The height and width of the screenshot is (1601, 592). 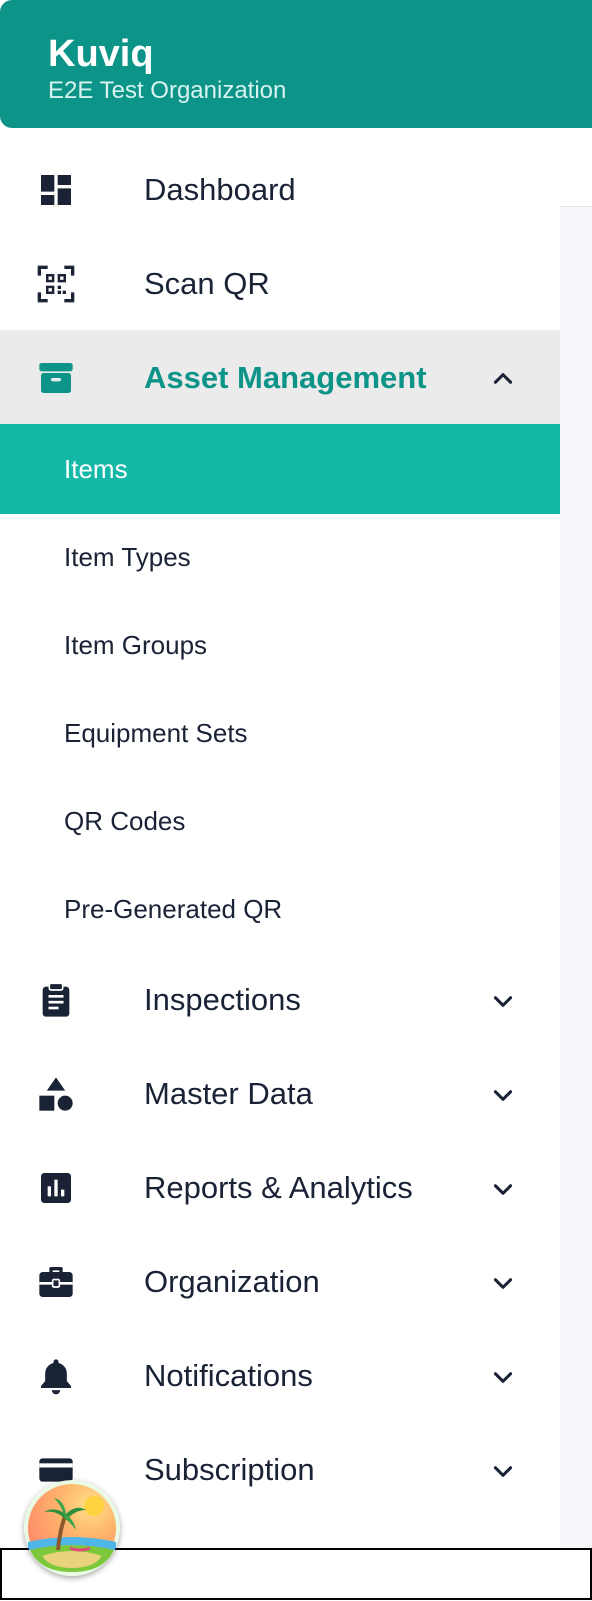 What do you see at coordinates (101, 54) in the screenshot?
I see `app-title: Kuviq` at bounding box center [101, 54].